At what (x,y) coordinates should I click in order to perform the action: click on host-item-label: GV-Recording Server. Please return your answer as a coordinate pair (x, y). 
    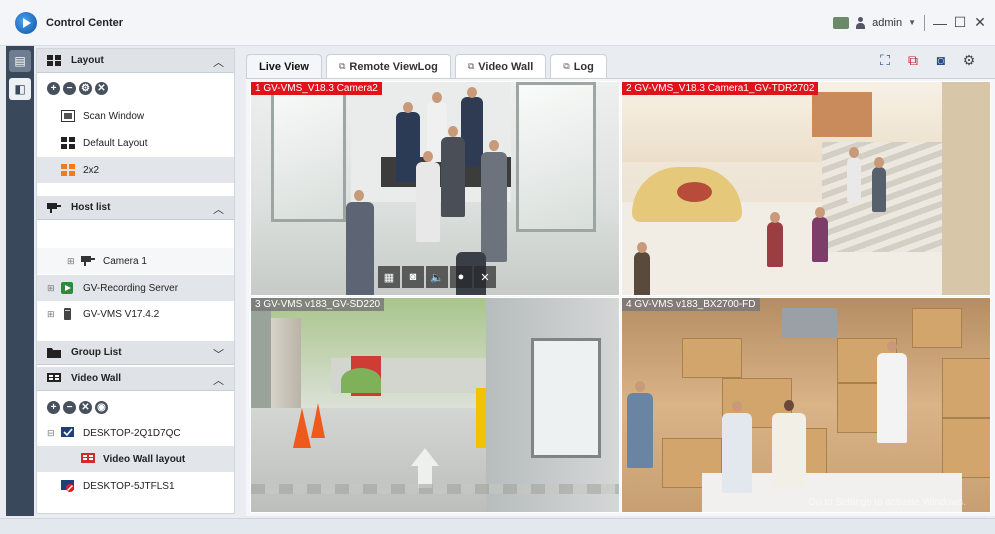
    Looking at the image, I should click on (131, 288).